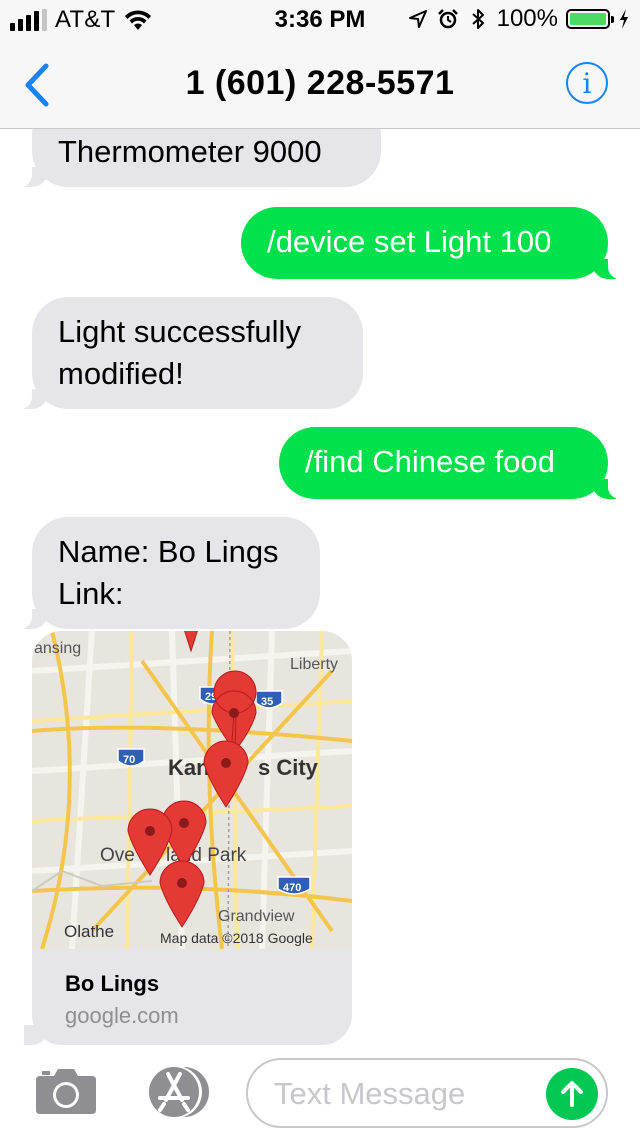  I want to click on svg-text: 35, so click(267, 702).